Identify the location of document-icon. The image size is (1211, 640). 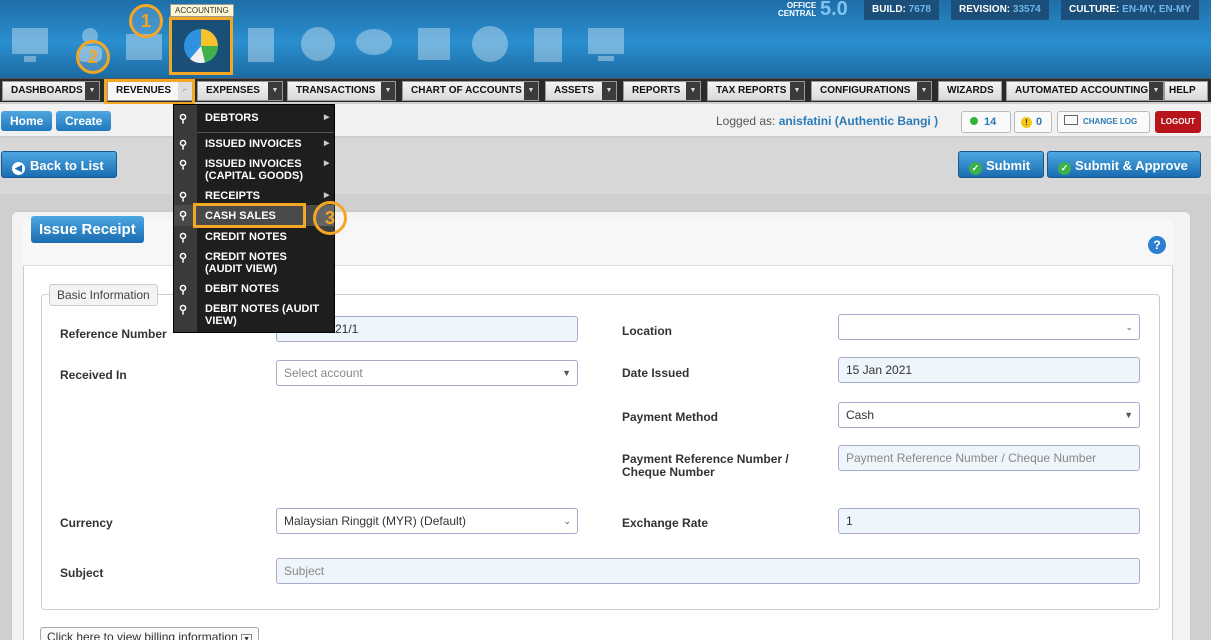
(262, 44).